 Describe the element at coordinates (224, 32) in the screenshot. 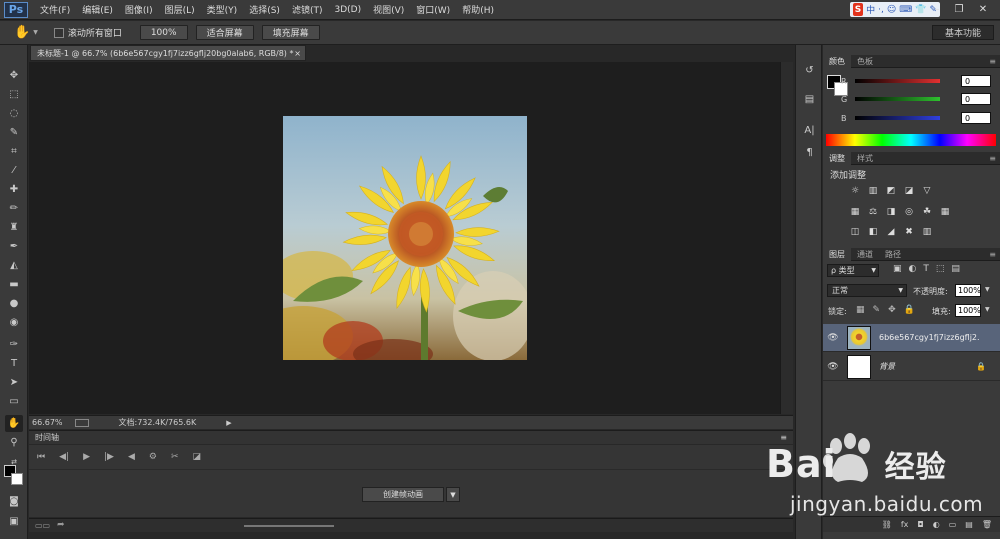

I see `fit-screen-button: 适合屏幕` at that location.